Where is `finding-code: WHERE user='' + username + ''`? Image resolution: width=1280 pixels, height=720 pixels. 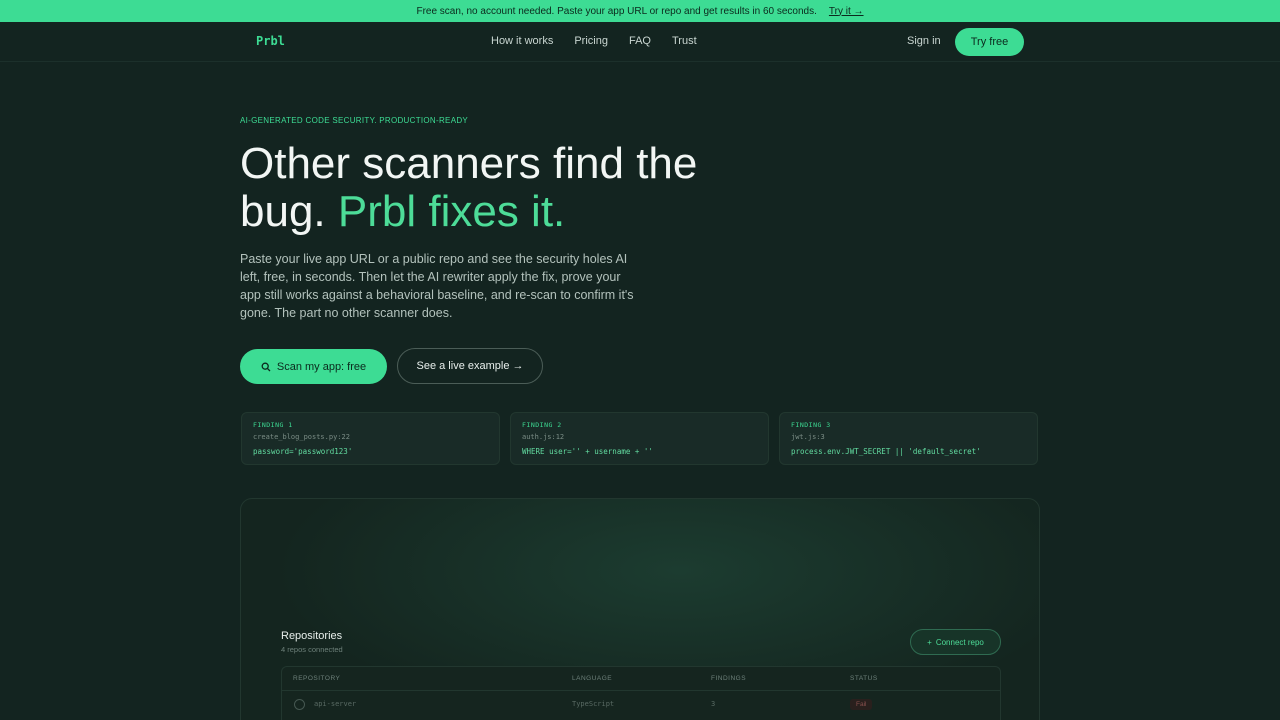 finding-code: WHERE user='' + username + '' is located at coordinates (587, 451).